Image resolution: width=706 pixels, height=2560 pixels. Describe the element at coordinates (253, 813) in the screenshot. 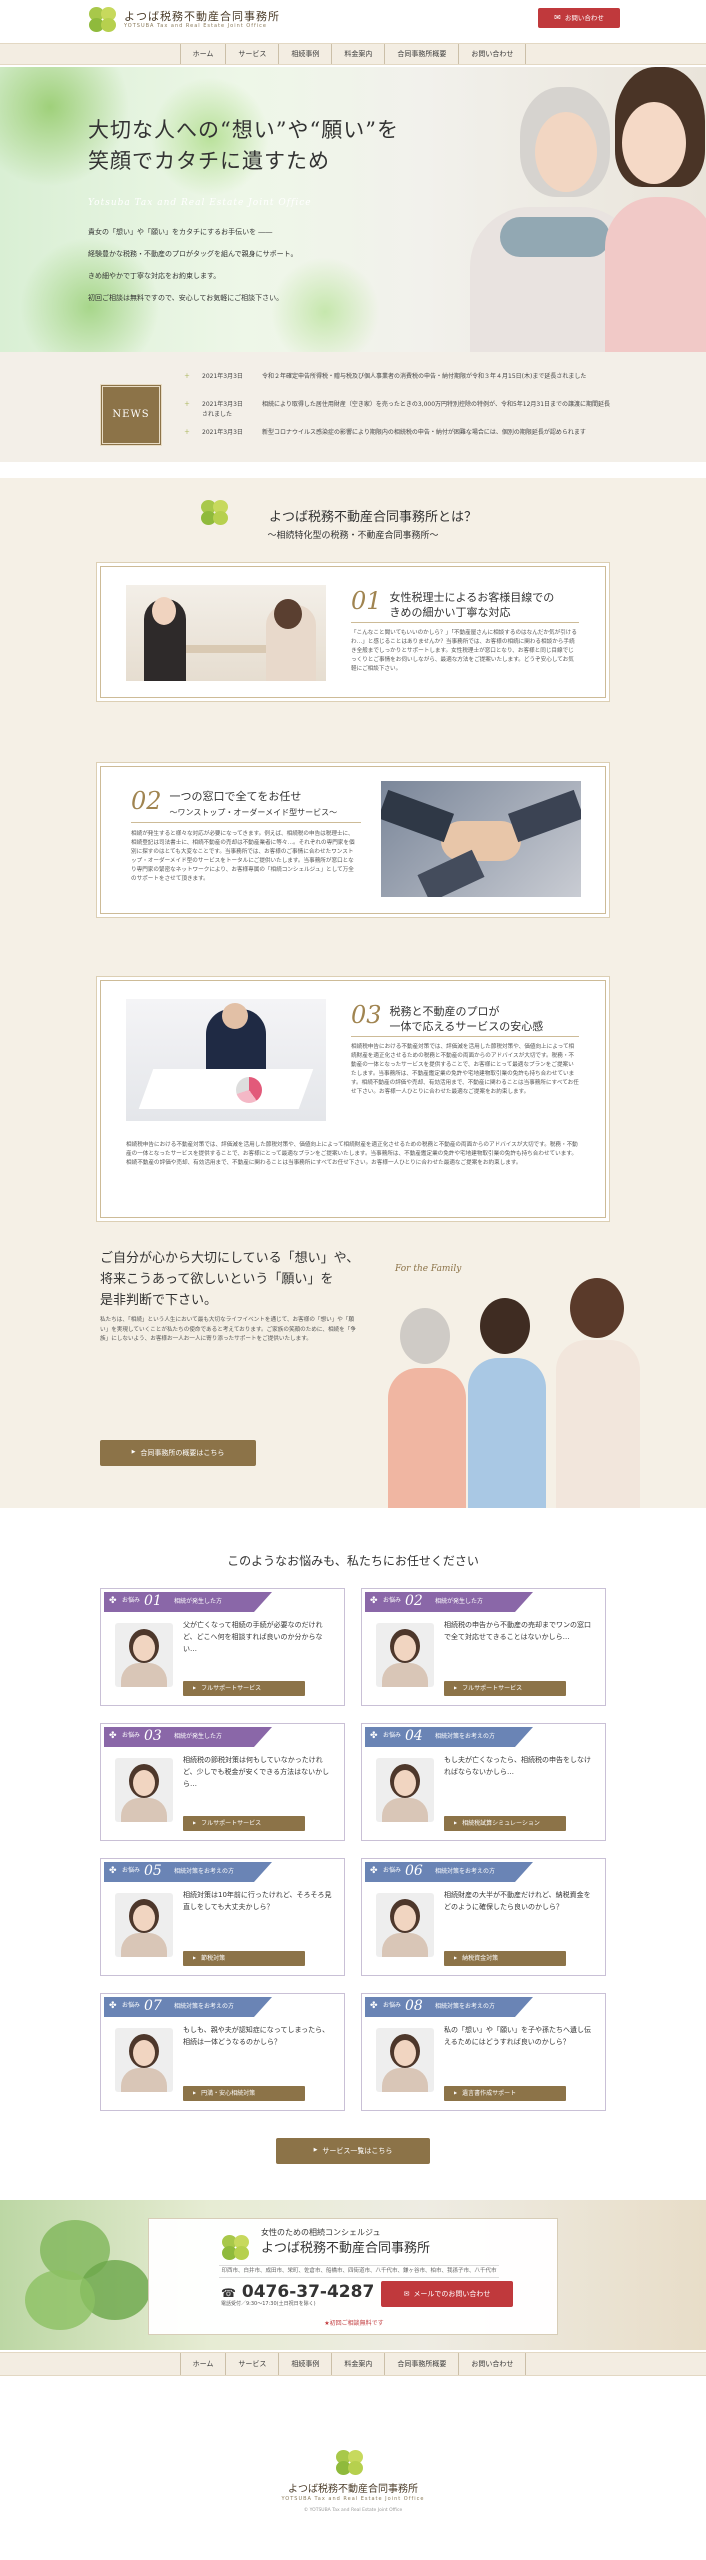

I see `feature-heading-line2: 〜ワンストップ・オーダーメイド型サービス〜` at that location.